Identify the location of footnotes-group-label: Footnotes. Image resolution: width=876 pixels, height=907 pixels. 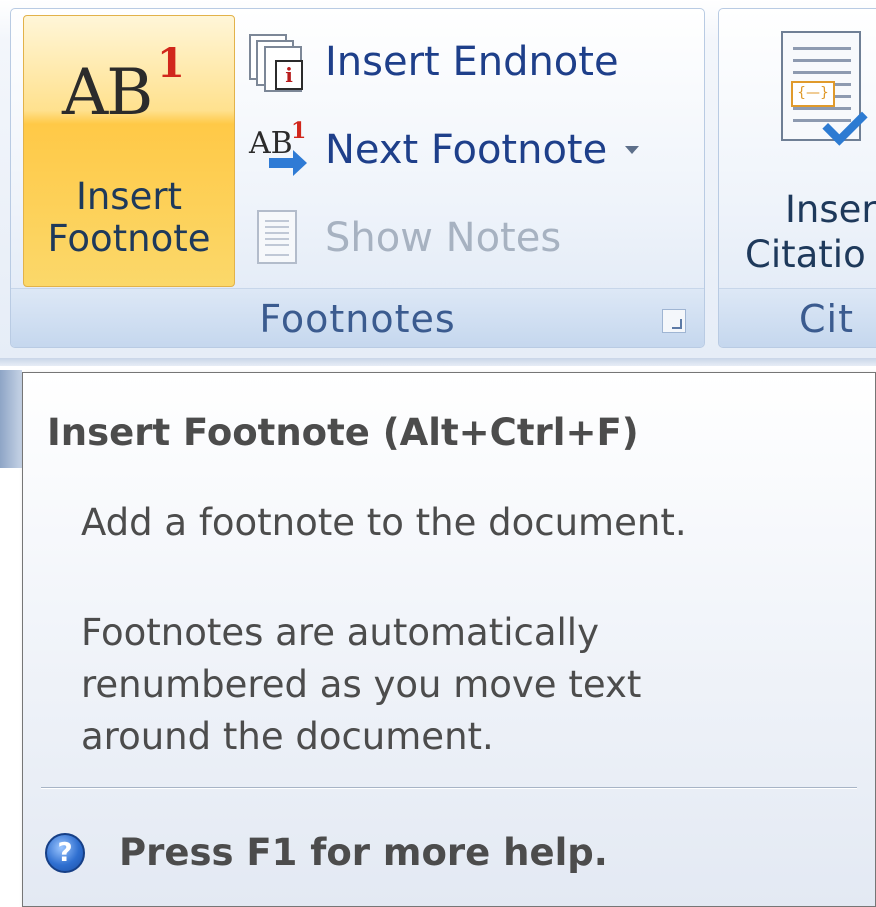
(357, 319).